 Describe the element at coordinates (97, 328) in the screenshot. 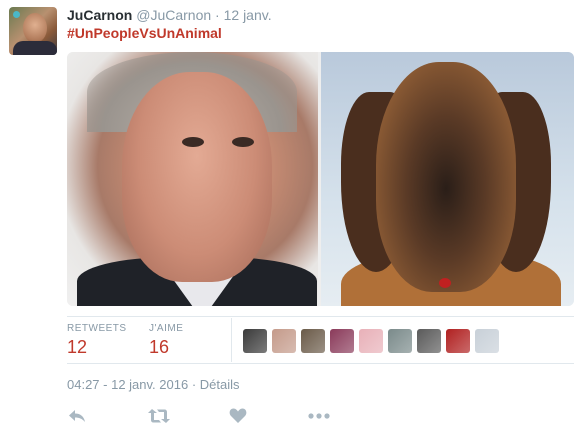

I see `retweets-label: RETWEETS` at that location.